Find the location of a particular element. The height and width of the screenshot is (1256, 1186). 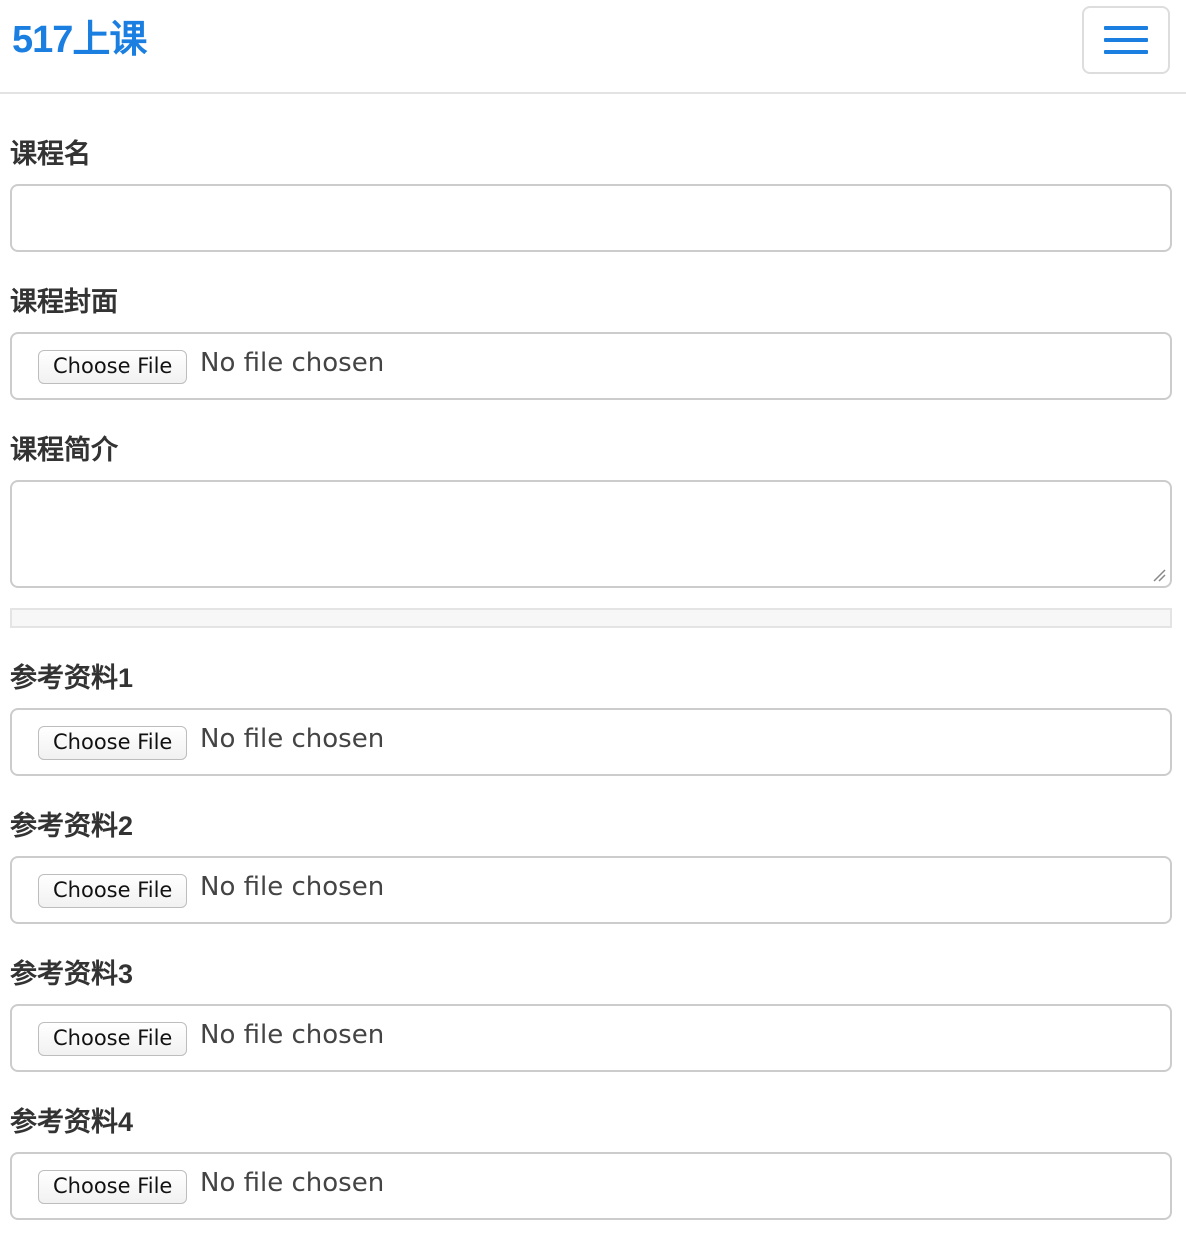

reference-2-label: 参考资料2 is located at coordinates (72, 826).